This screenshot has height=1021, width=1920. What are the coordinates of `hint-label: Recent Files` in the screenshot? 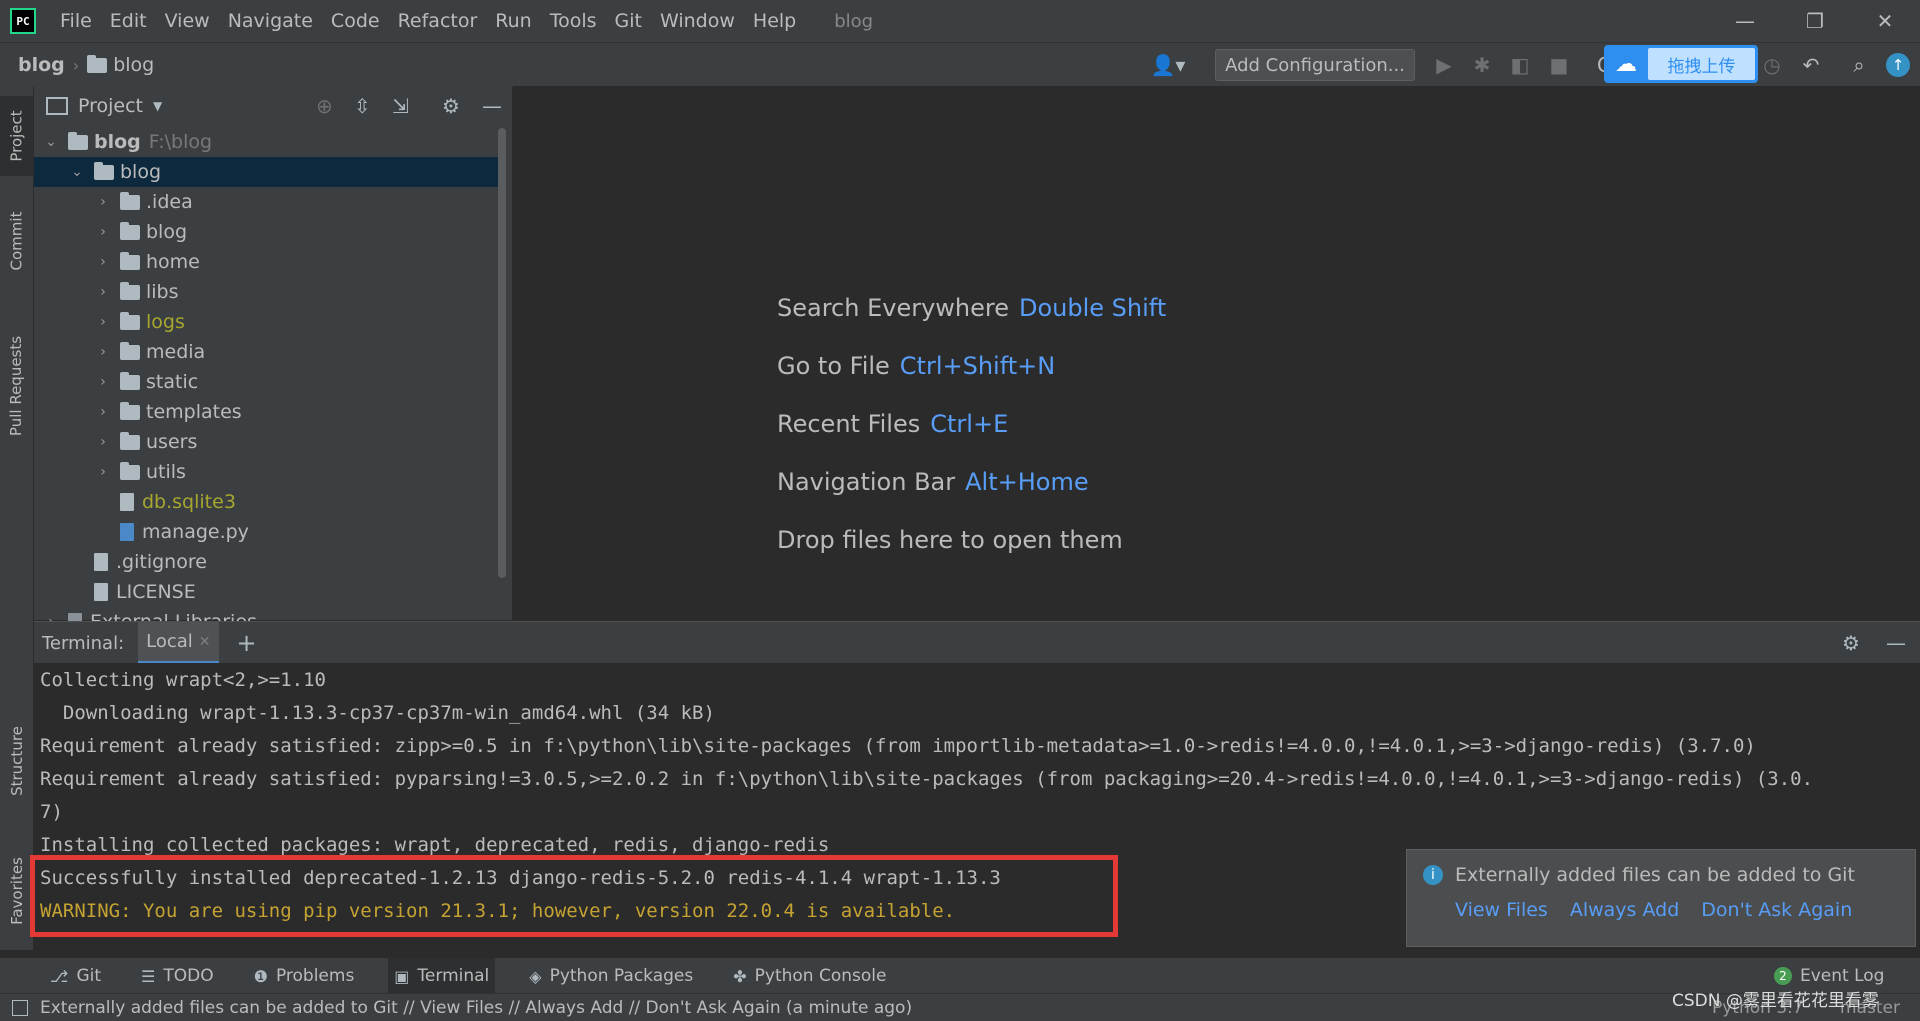 It's located at (849, 424).